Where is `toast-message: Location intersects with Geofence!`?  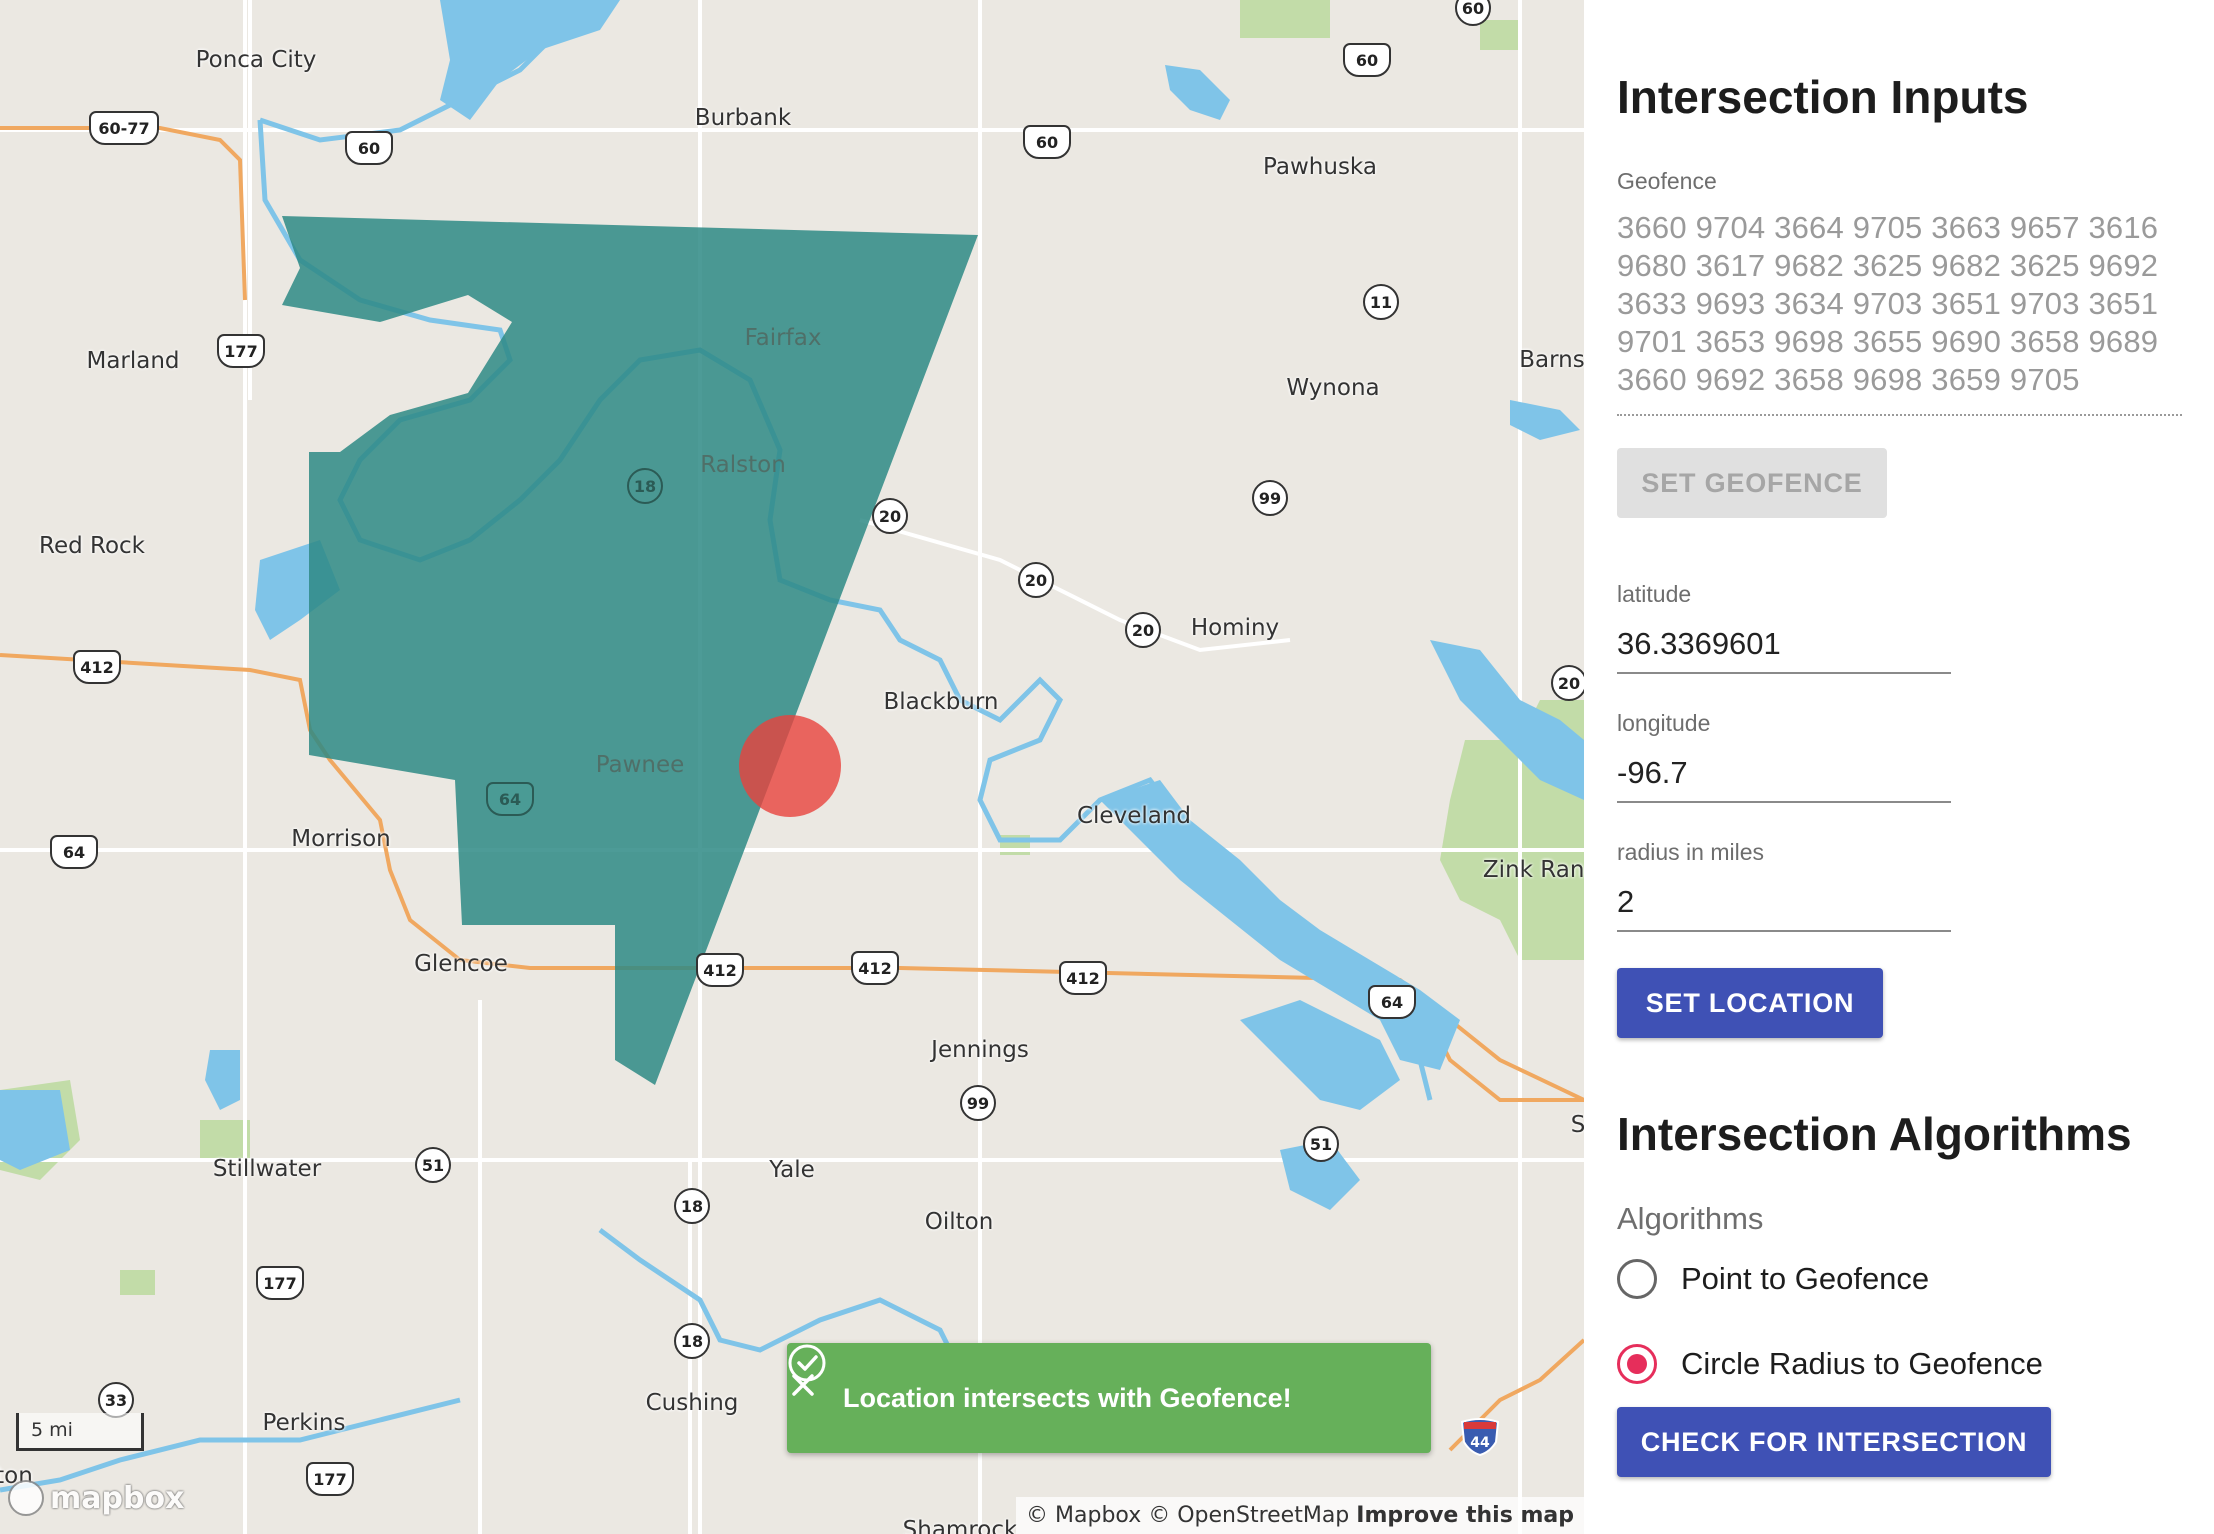 toast-message: Location intersects with Geofence! is located at coordinates (1067, 1397).